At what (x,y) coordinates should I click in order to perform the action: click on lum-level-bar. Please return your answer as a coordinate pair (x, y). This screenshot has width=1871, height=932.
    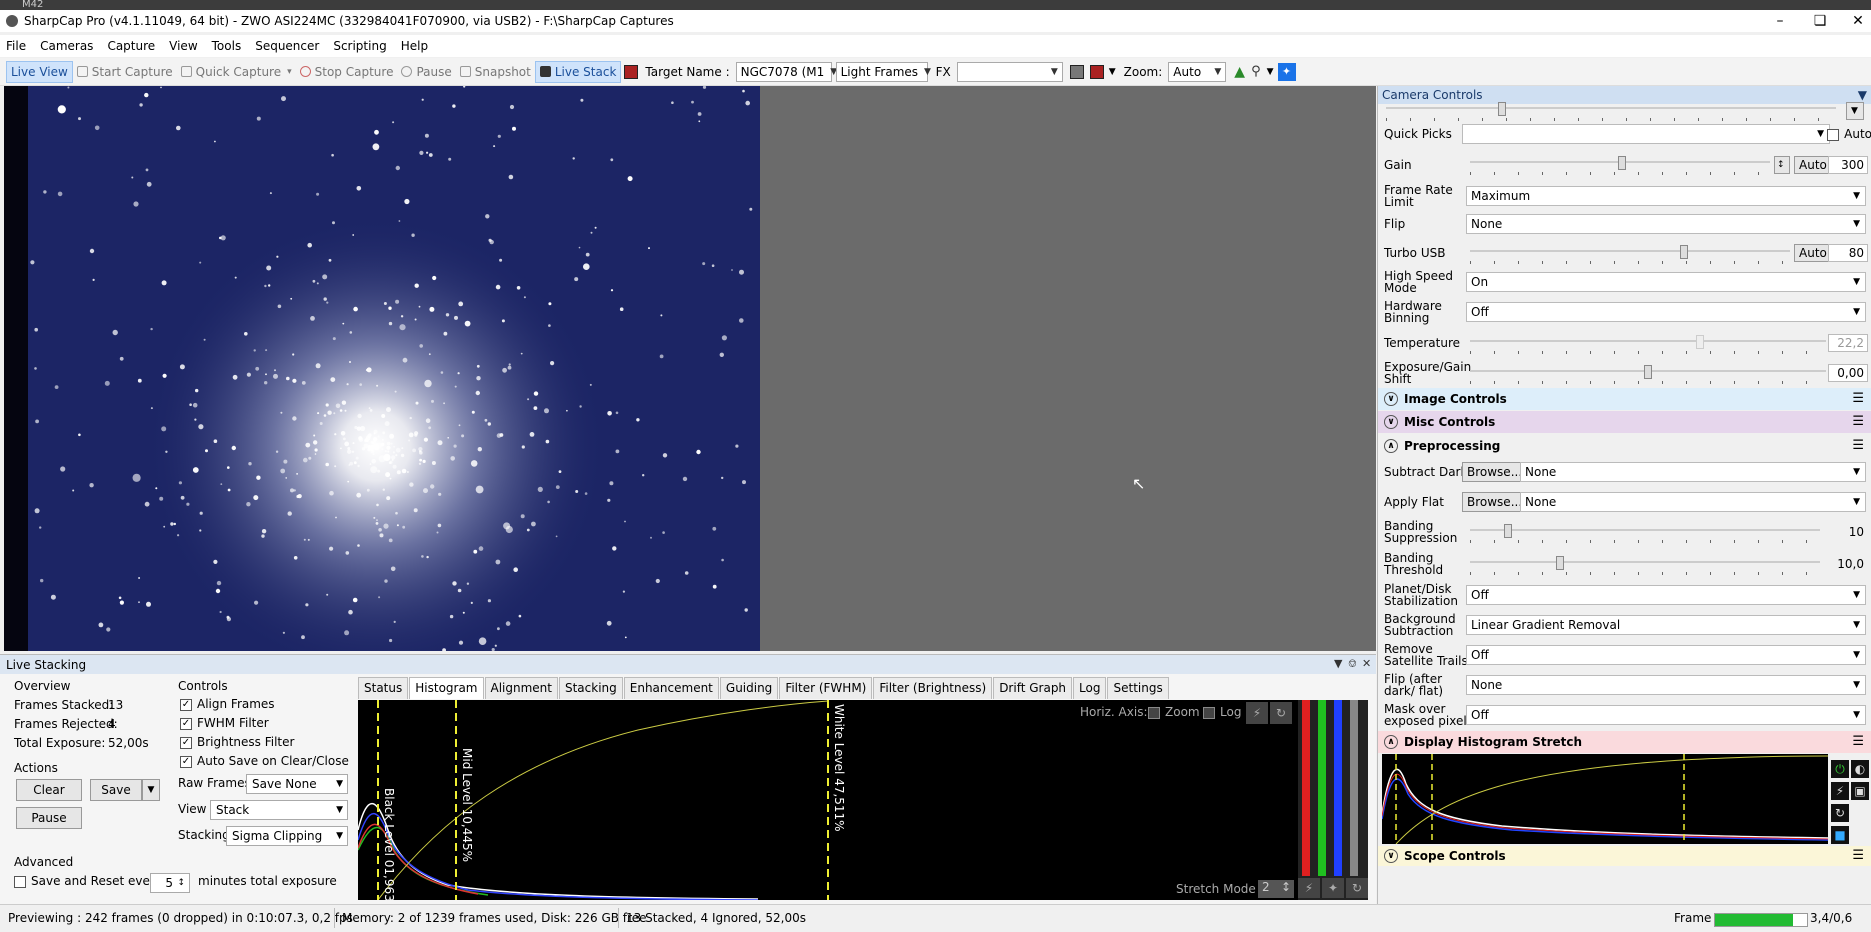
    Looking at the image, I should click on (1354, 788).